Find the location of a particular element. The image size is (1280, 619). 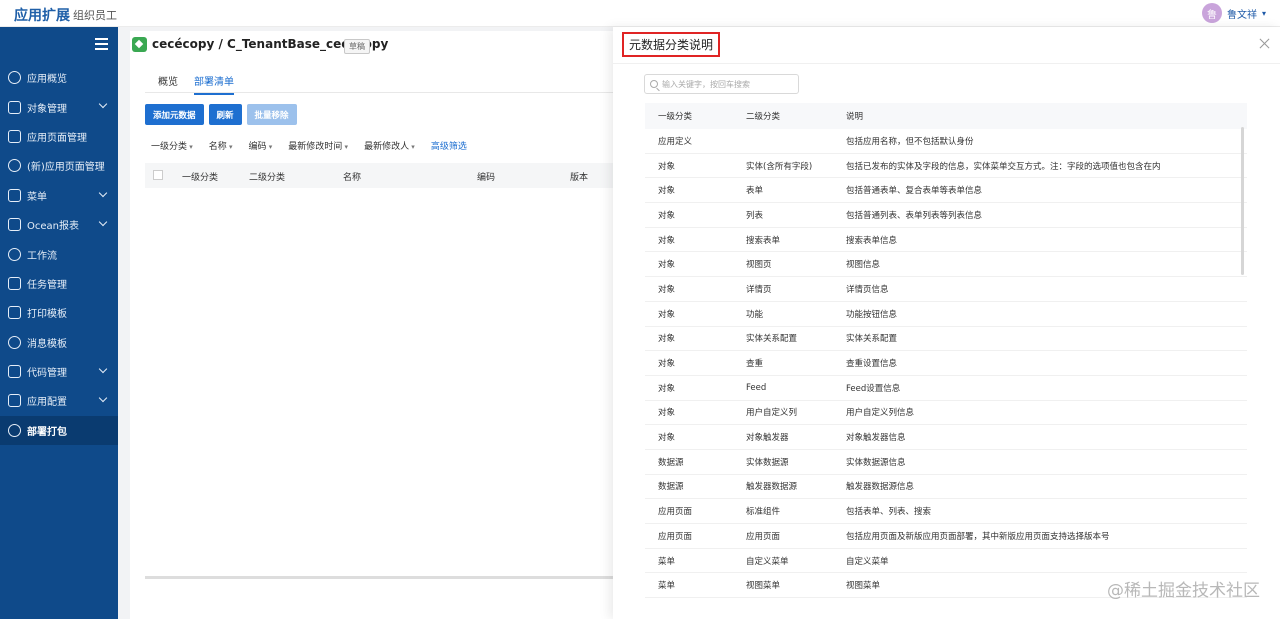

table-row: 应用页面 标准组件 包括表单、列表、搜索 is located at coordinates (946, 511).